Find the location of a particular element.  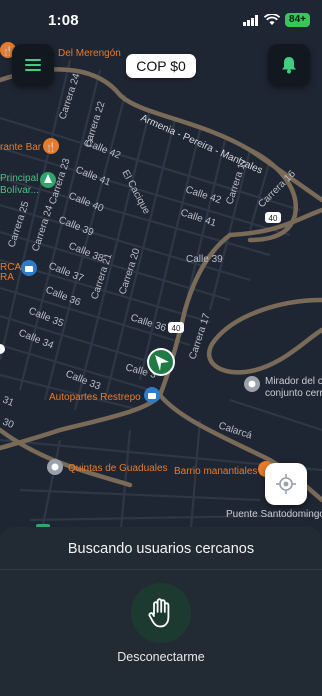

raised-hand-icon is located at coordinates (159, 613).